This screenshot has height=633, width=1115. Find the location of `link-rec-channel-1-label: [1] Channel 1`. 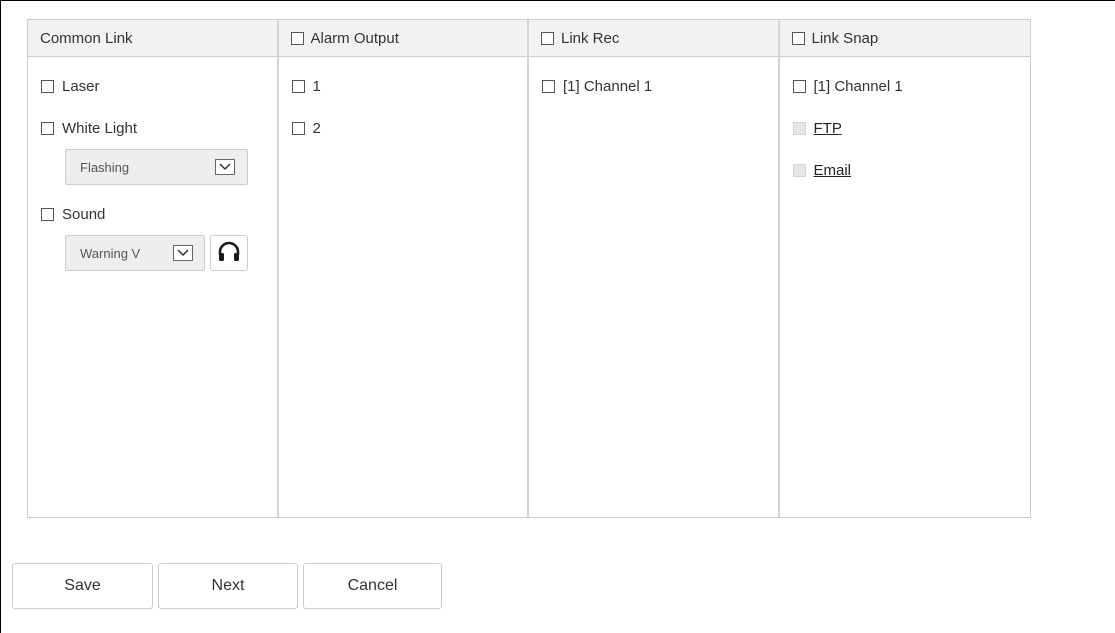

link-rec-channel-1-label: [1] Channel 1 is located at coordinates (608, 86).